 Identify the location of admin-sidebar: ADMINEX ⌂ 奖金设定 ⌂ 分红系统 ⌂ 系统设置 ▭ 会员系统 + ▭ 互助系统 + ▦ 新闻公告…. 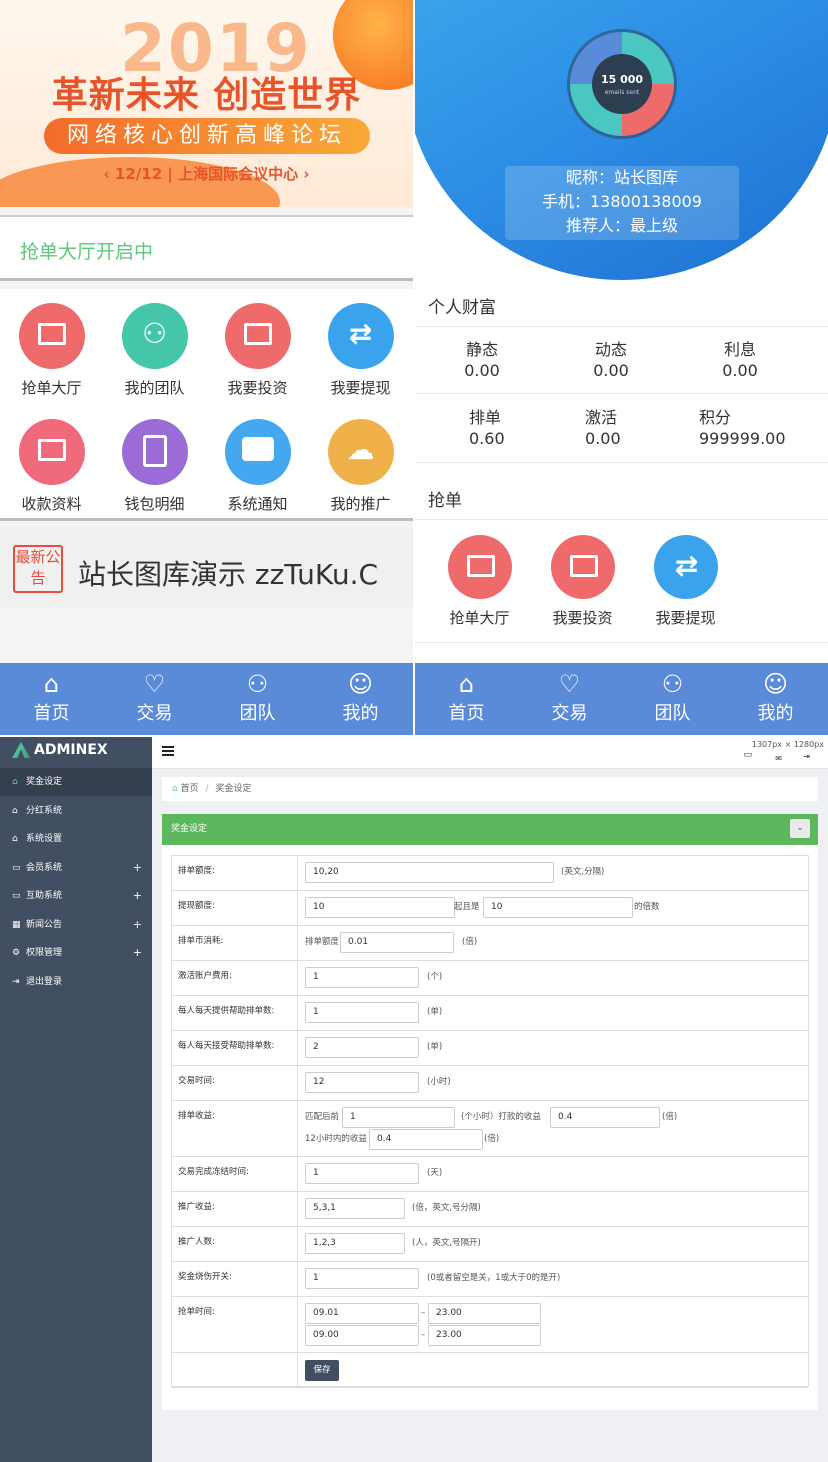
(76, 1099).